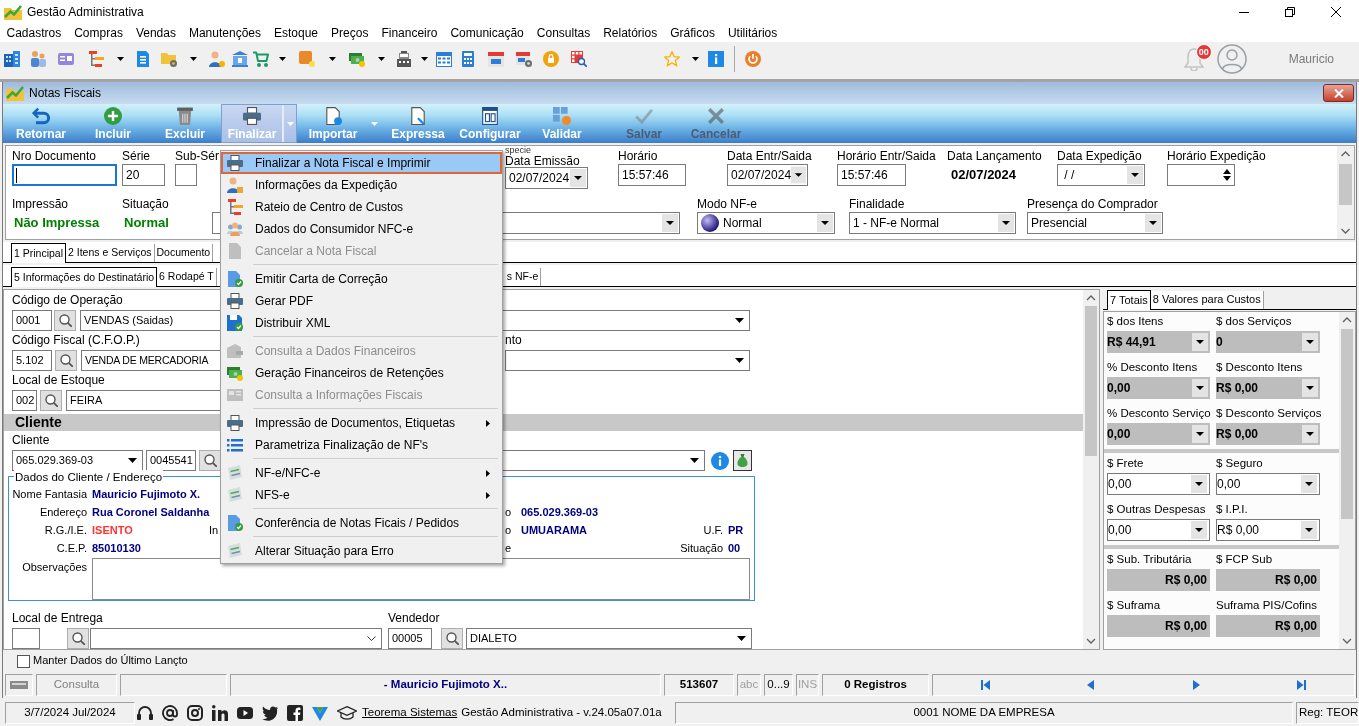 This screenshot has width=1359, height=726. What do you see at coordinates (347, 712) in the screenshot?
I see `graduation-cap-icon` at bounding box center [347, 712].